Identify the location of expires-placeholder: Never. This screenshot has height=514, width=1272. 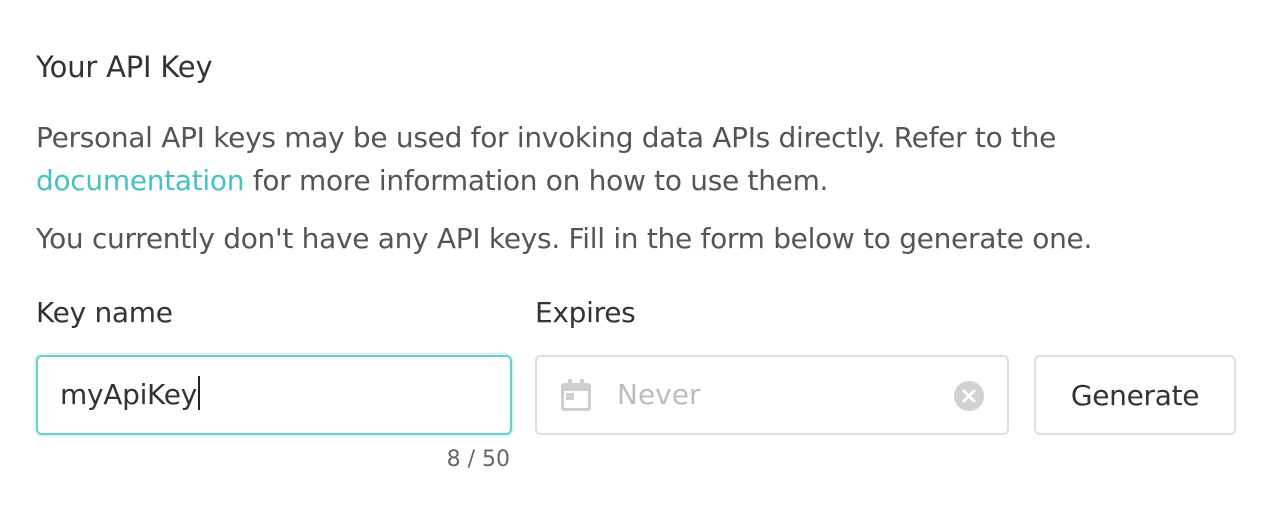
(659, 394).